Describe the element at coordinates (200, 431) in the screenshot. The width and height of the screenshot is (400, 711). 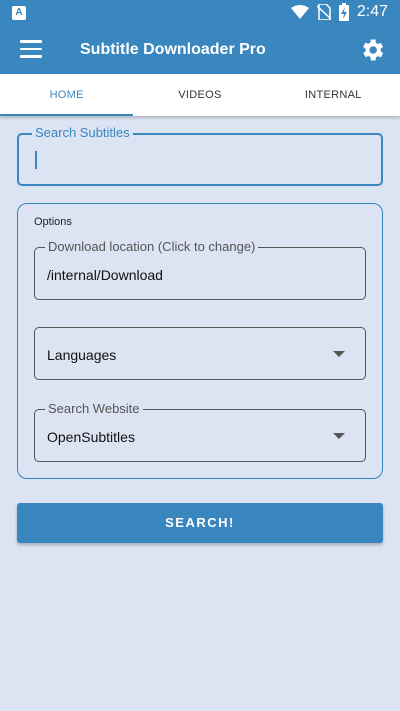
I see `search-website-dropdown: Search Website OpenSubtitles` at that location.